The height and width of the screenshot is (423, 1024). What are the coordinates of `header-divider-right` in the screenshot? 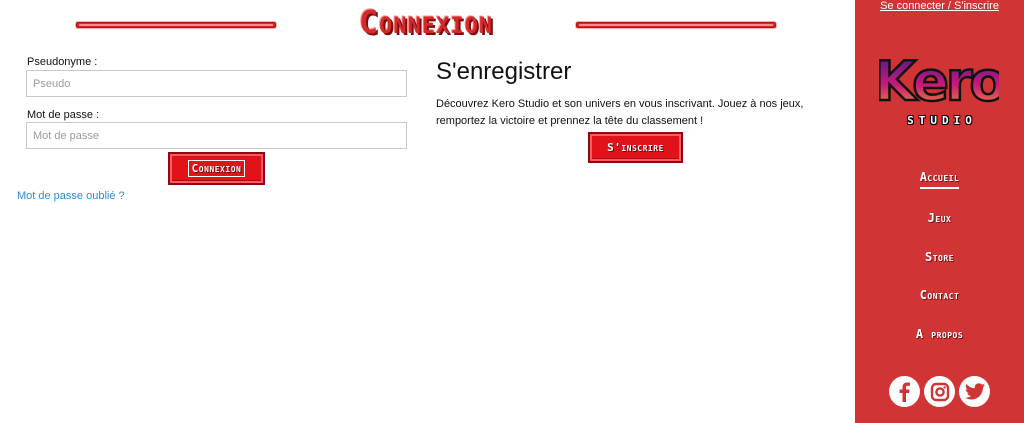 It's located at (676, 25).